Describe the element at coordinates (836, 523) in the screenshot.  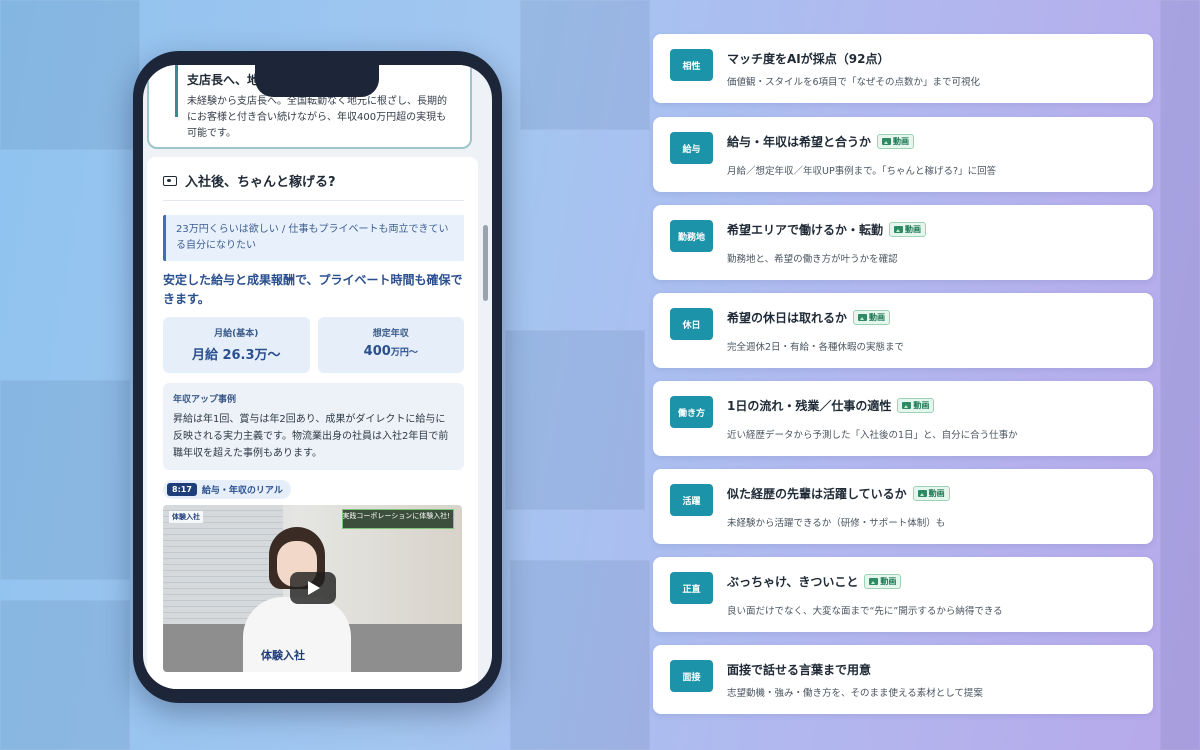
I see `feature-desc: 未経験から活躍できるか（研修・サポート体制）も` at that location.